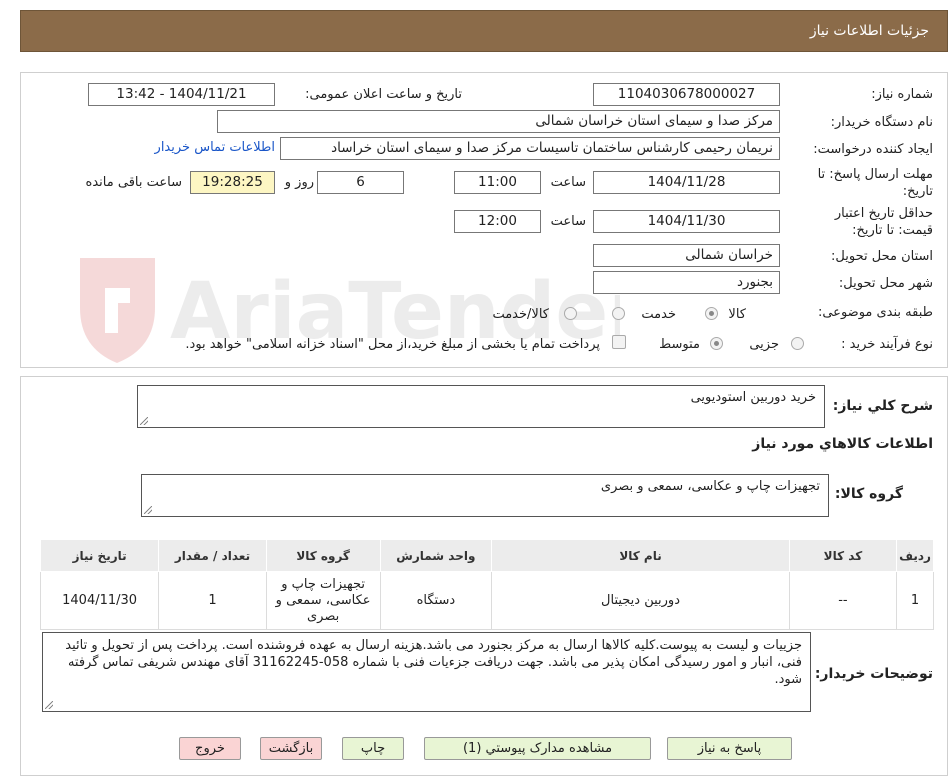  I want to click on reply-button: پاسخ به نياز, so click(729, 748).